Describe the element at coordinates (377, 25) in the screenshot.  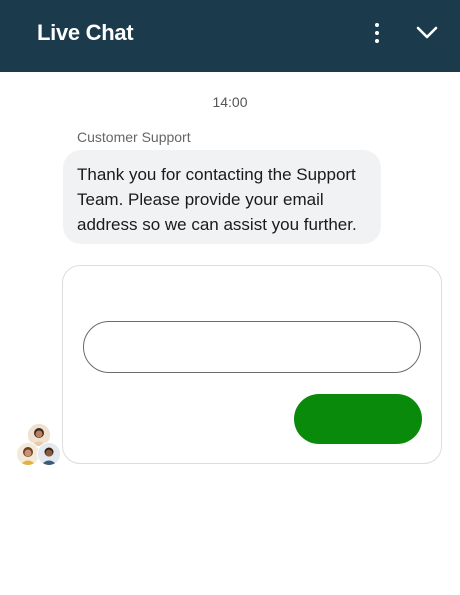
I see `more-vertical-icon` at that location.